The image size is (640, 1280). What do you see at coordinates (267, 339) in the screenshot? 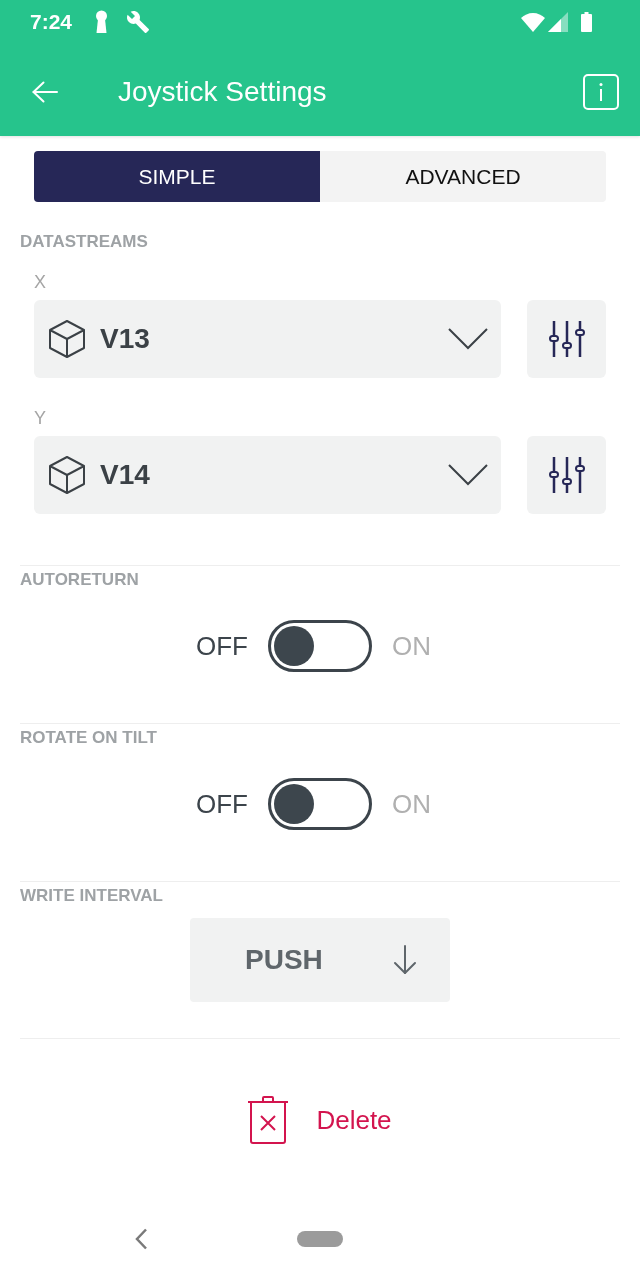
I see `datastream-dropdown: V13` at bounding box center [267, 339].